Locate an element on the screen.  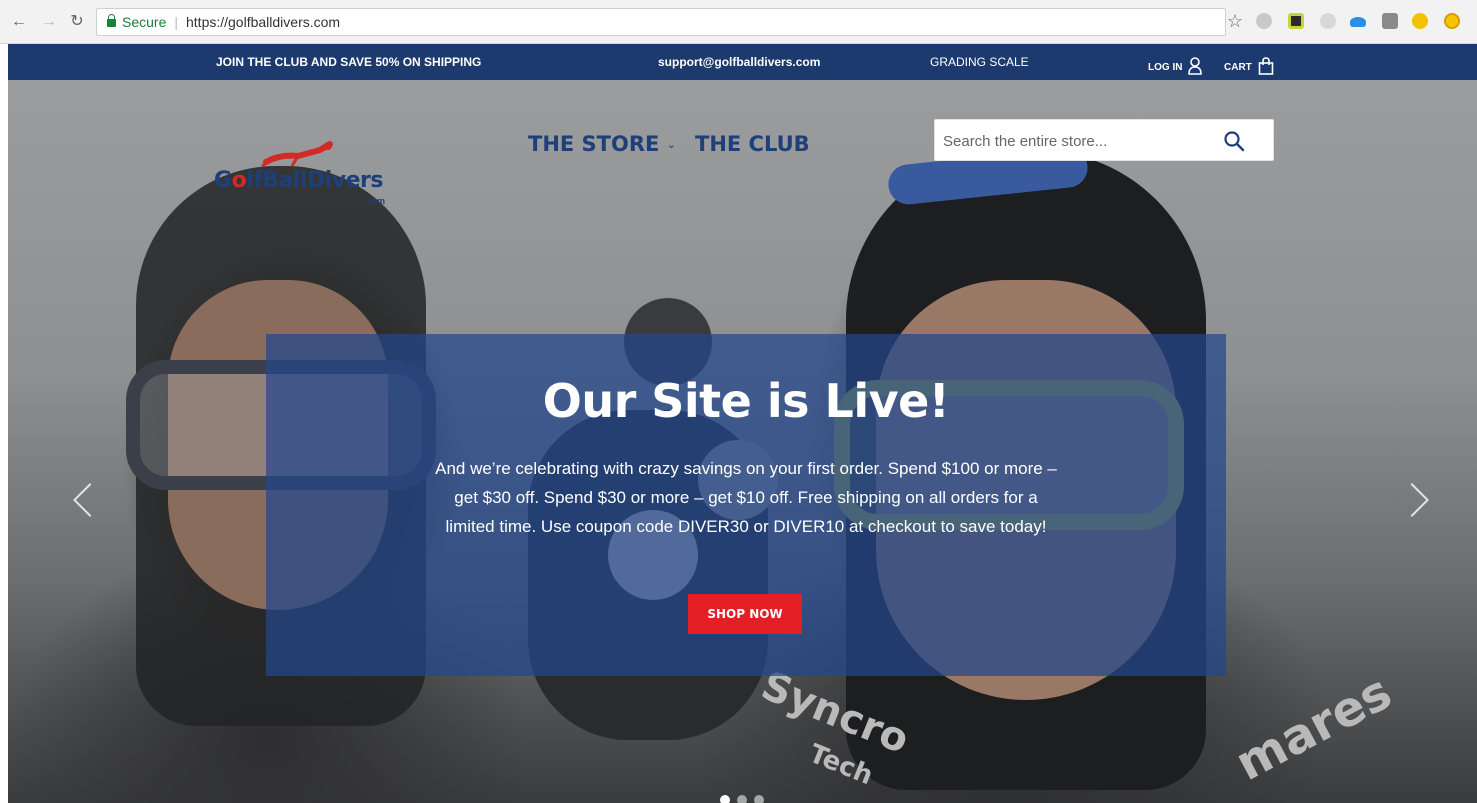
extension-gray-icon is located at coordinates (1328, 21).